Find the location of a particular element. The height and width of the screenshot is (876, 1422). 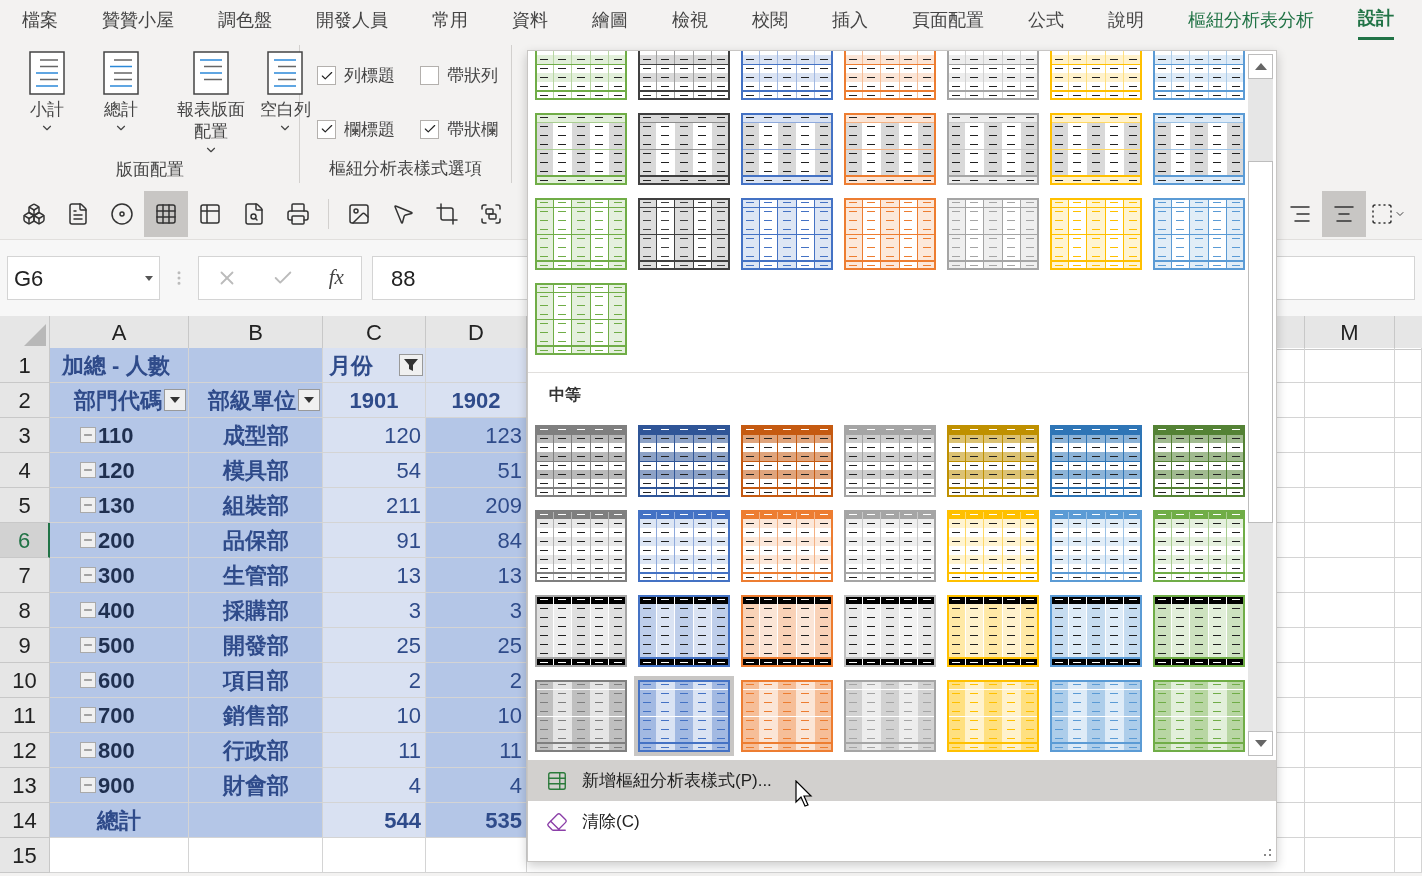

ribbon-tab: 校閱 is located at coordinates (770, 20).